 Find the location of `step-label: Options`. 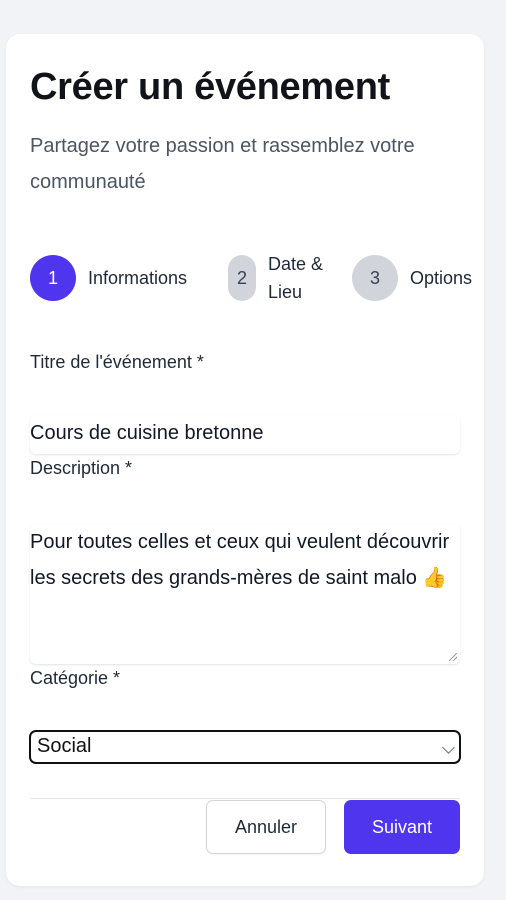

step-label: Options is located at coordinates (441, 278).